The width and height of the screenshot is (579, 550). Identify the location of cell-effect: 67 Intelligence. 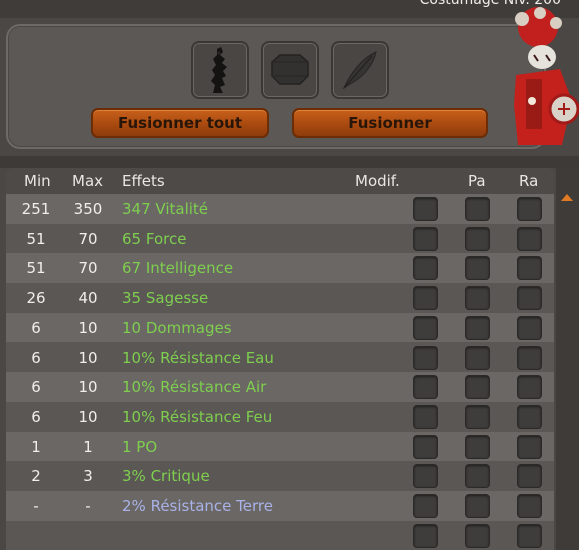
(178, 268).